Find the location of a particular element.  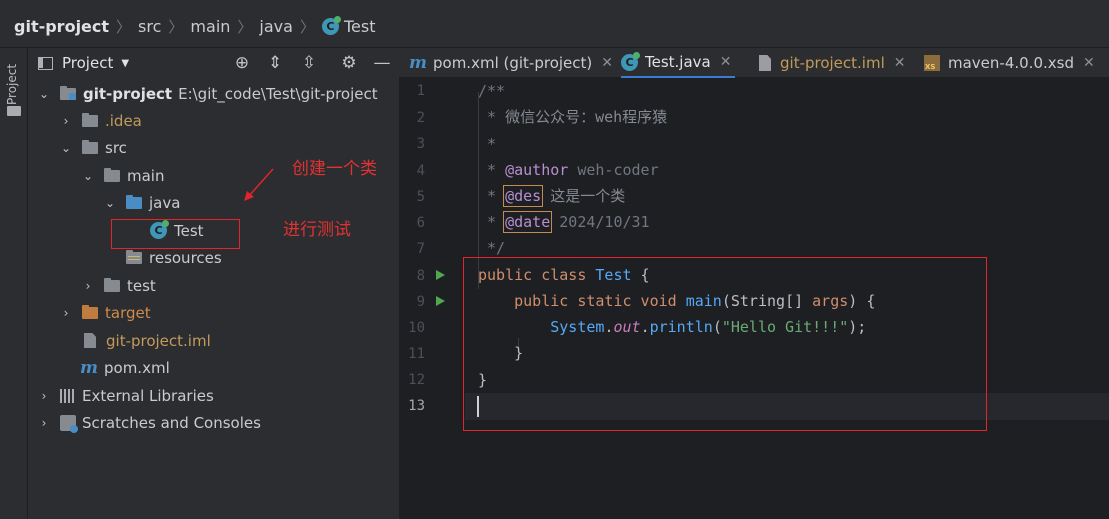

code-line-1: /** is located at coordinates (492, 91).